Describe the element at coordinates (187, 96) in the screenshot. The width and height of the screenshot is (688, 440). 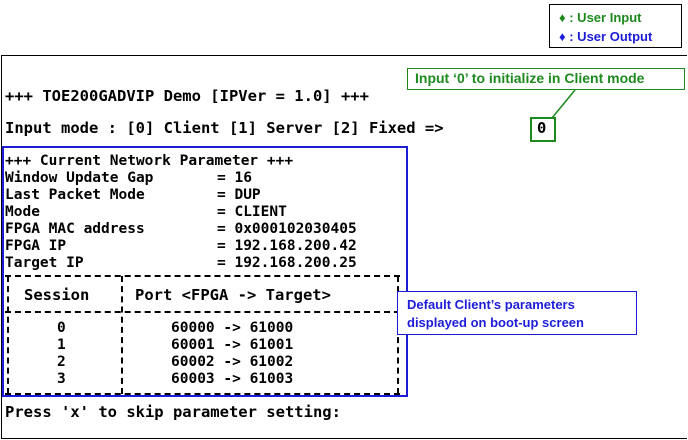
I see `terminal-title: +++ TOE200GADVIP Demo [IPVer = 1.0] +++` at that location.